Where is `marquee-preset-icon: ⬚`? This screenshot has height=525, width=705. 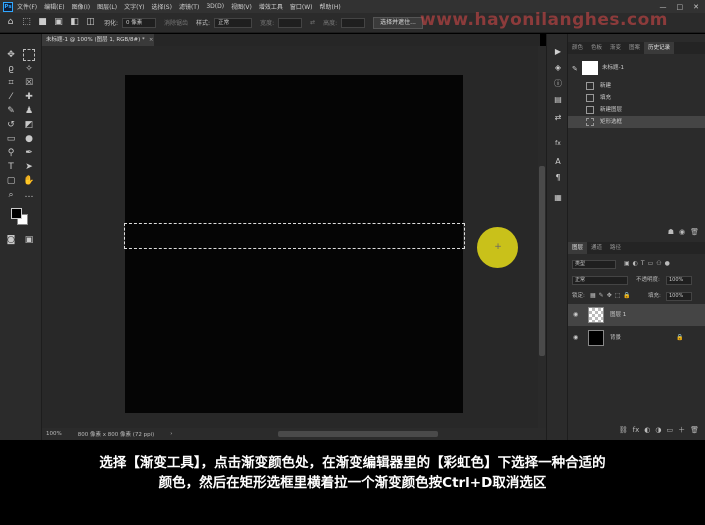 marquee-preset-icon: ⬚ is located at coordinates (26, 22).